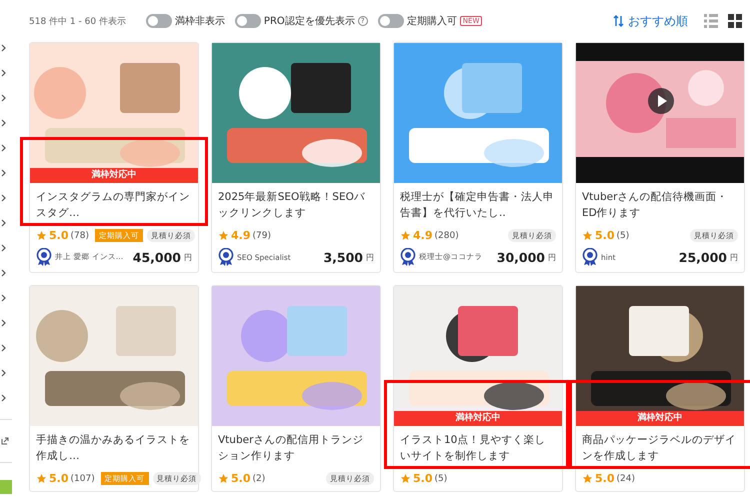 This screenshot has width=750, height=500. I want to click on price: 45,000, so click(156, 257).